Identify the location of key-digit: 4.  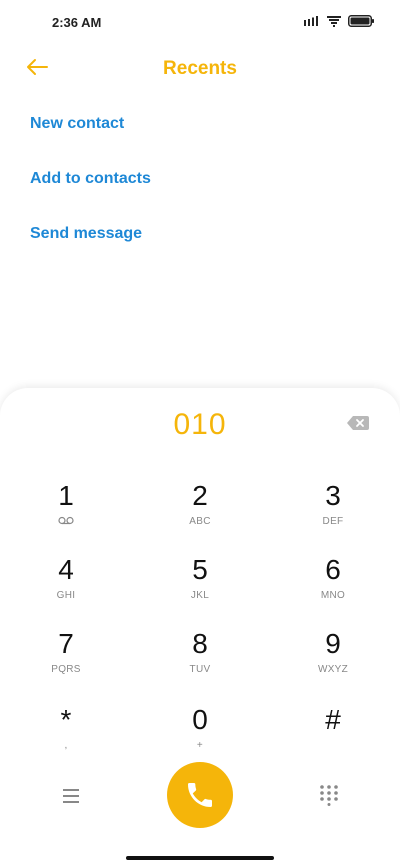
(66, 569).